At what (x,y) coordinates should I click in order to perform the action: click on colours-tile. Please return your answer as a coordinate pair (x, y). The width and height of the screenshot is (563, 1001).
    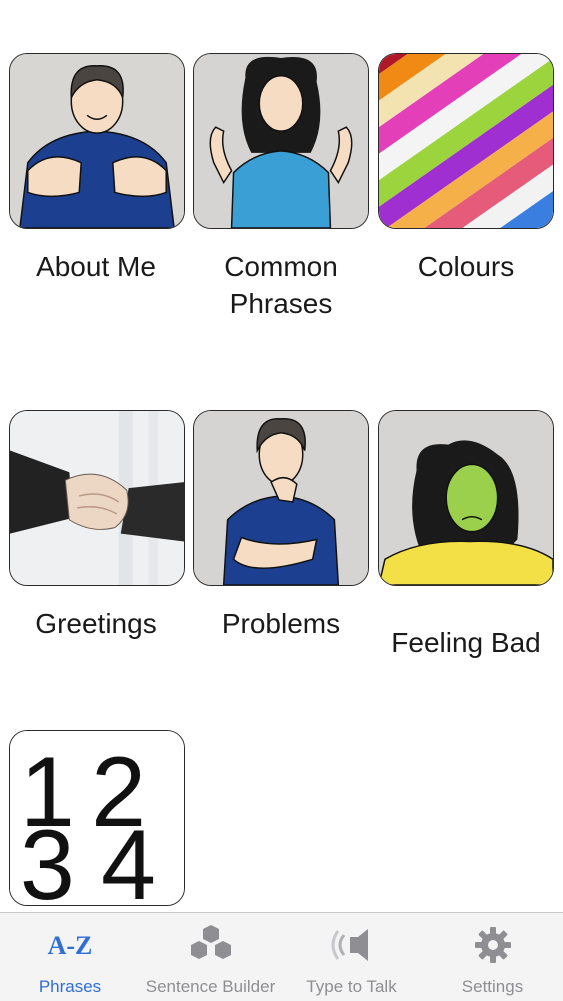
    Looking at the image, I should click on (466, 141).